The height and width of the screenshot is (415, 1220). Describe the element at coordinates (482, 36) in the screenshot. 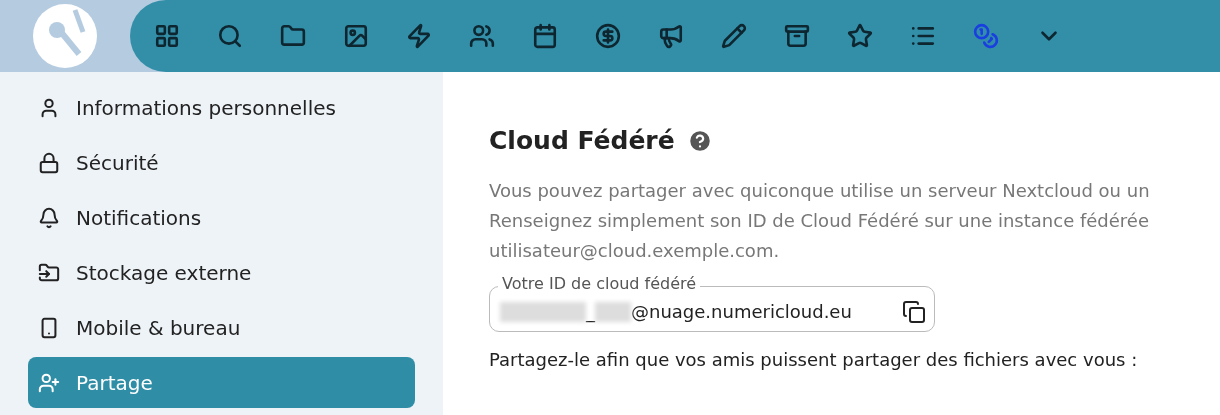

I see `users-icon` at that location.